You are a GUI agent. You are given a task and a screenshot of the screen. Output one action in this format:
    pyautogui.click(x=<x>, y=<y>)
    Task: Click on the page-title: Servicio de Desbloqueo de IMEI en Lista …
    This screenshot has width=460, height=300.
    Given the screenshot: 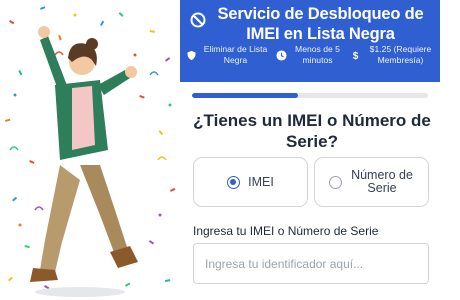 What is the action you would take?
    pyautogui.click(x=320, y=24)
    